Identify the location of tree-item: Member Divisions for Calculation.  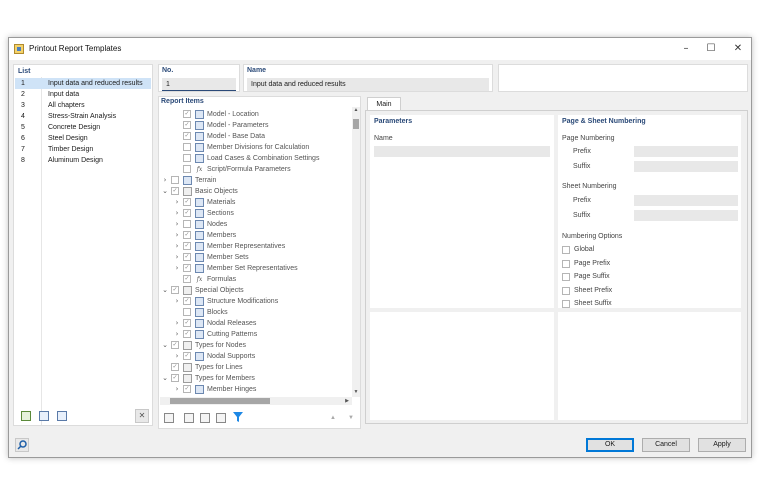
(255, 147).